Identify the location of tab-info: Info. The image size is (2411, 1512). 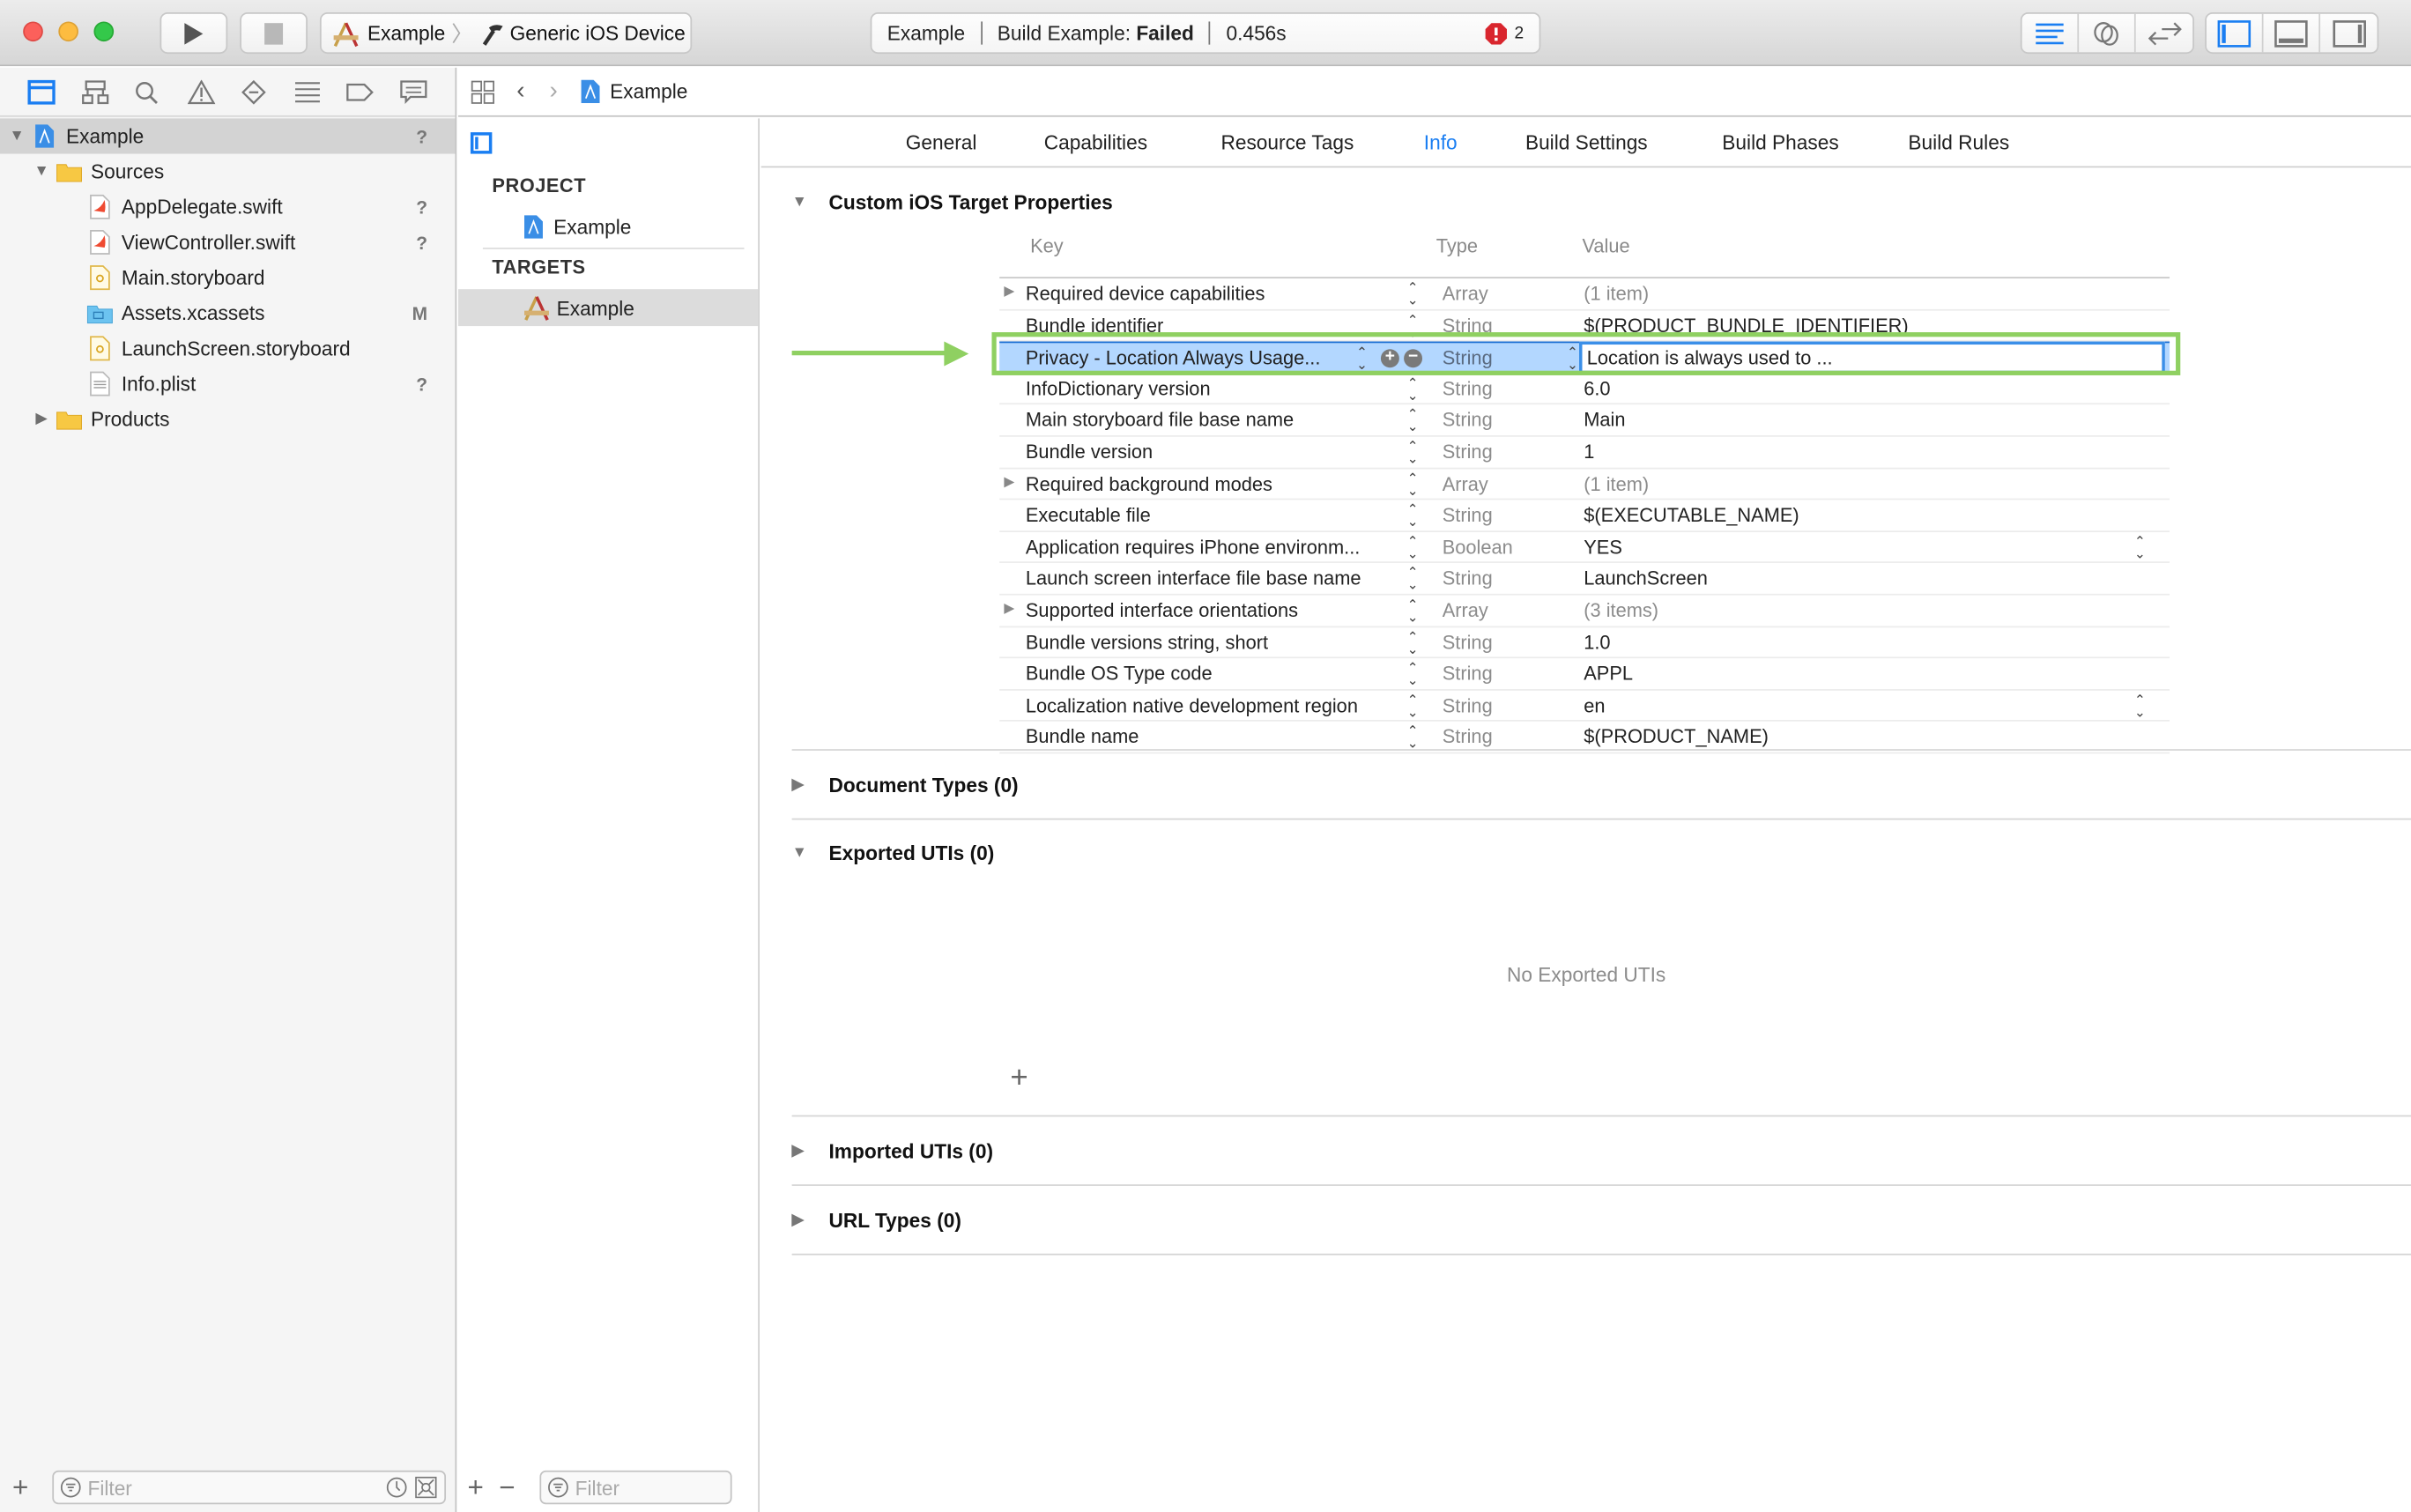
(1441, 141).